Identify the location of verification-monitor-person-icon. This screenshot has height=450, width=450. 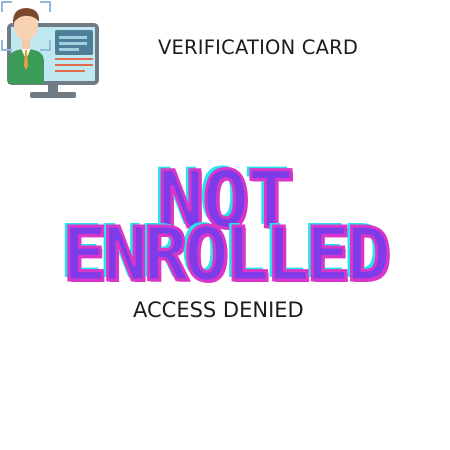
(50, 49).